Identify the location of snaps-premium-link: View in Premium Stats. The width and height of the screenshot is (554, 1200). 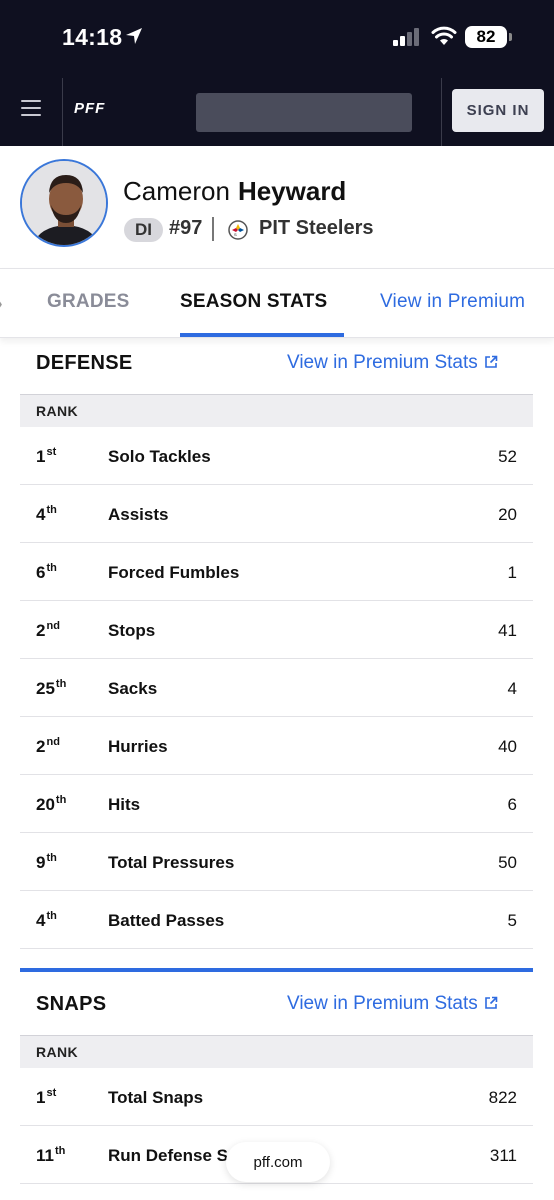
(392, 1004).